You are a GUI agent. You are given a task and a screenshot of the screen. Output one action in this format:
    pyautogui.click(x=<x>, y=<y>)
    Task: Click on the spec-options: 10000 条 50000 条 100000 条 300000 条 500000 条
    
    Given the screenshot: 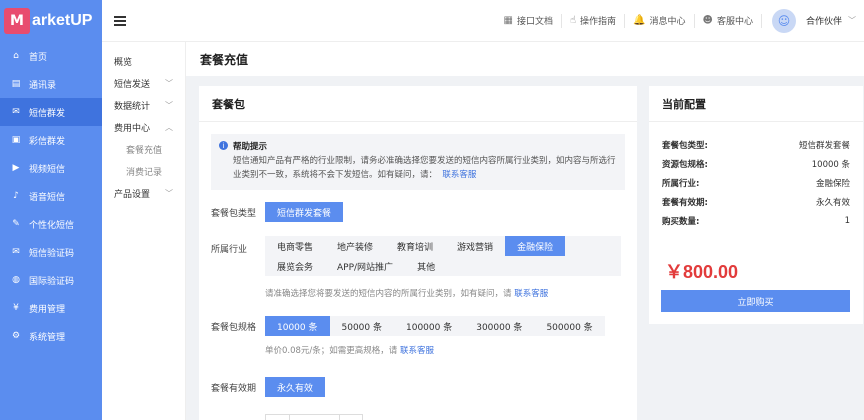 What is the action you would take?
    pyautogui.click(x=435, y=326)
    